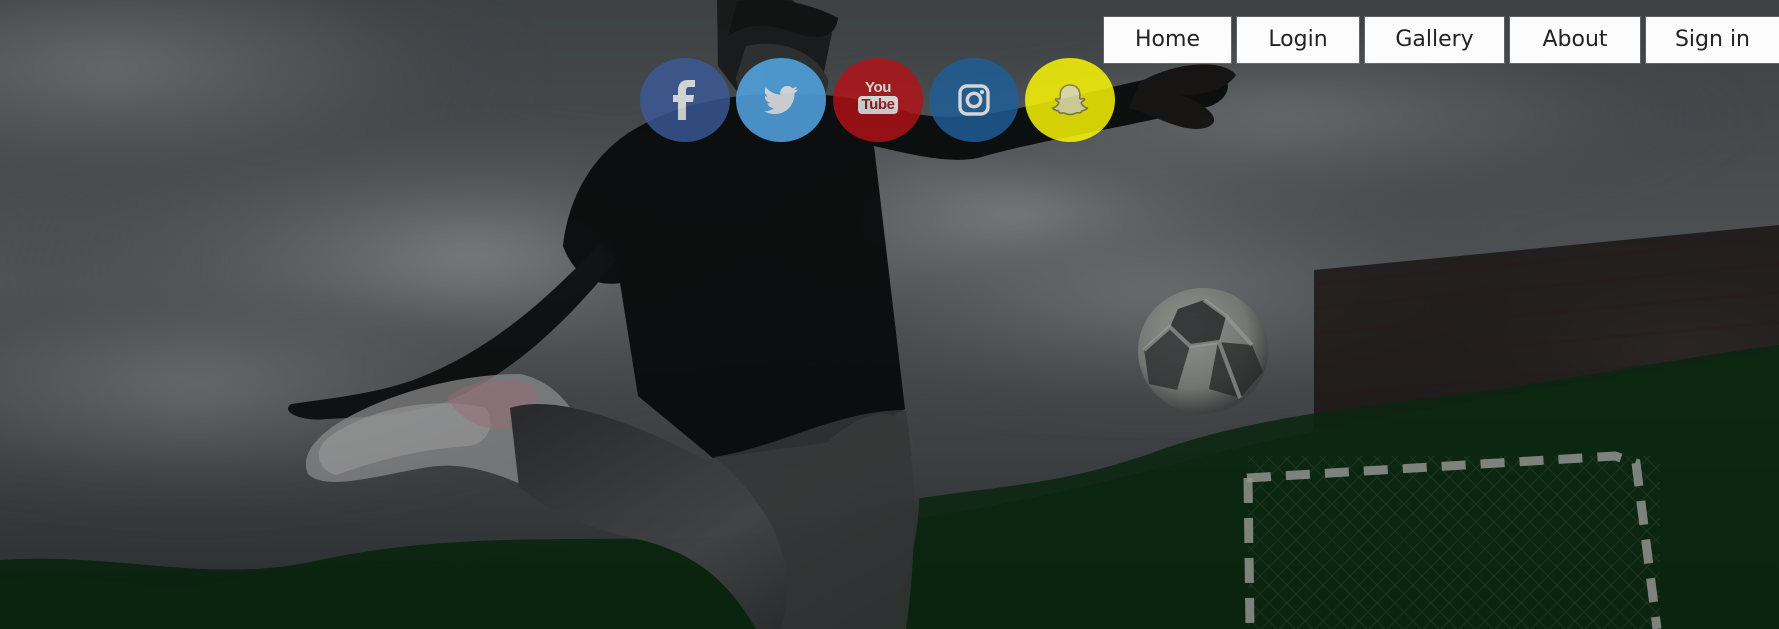 This screenshot has width=1779, height=629. I want to click on nav-home-button: Home, so click(1167, 40).